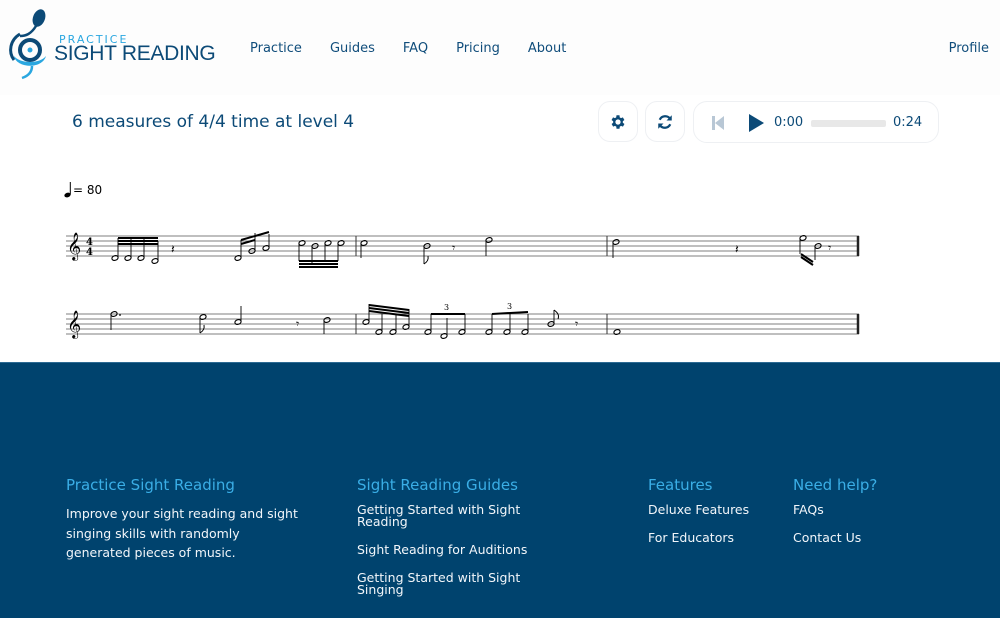 The width and height of the screenshot is (1000, 618). I want to click on regenerate-button, so click(665, 121).